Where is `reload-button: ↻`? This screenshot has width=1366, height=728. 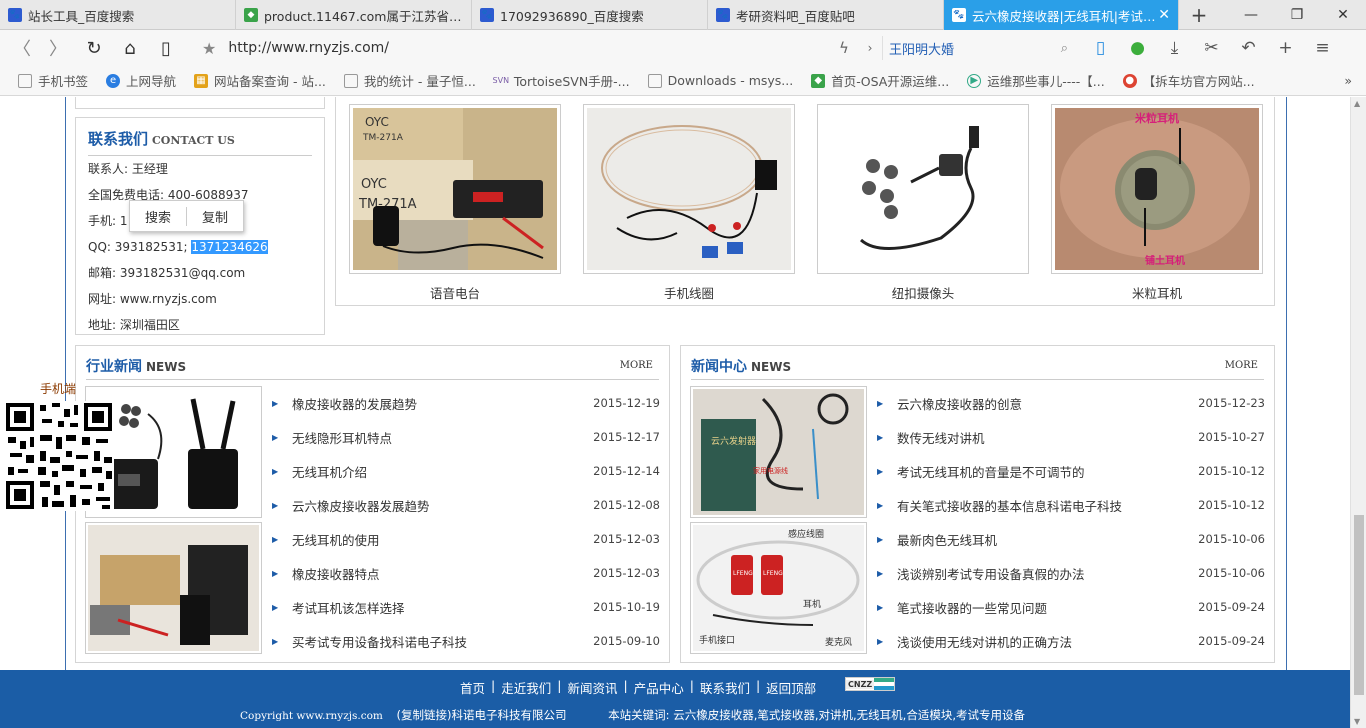
reload-button: ↻ is located at coordinates (94, 48).